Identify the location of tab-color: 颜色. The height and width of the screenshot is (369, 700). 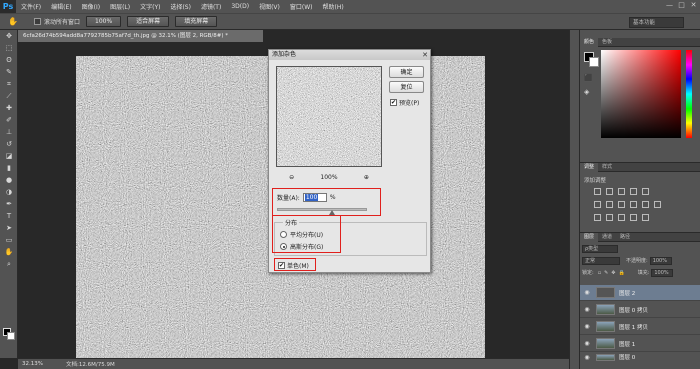
(589, 42).